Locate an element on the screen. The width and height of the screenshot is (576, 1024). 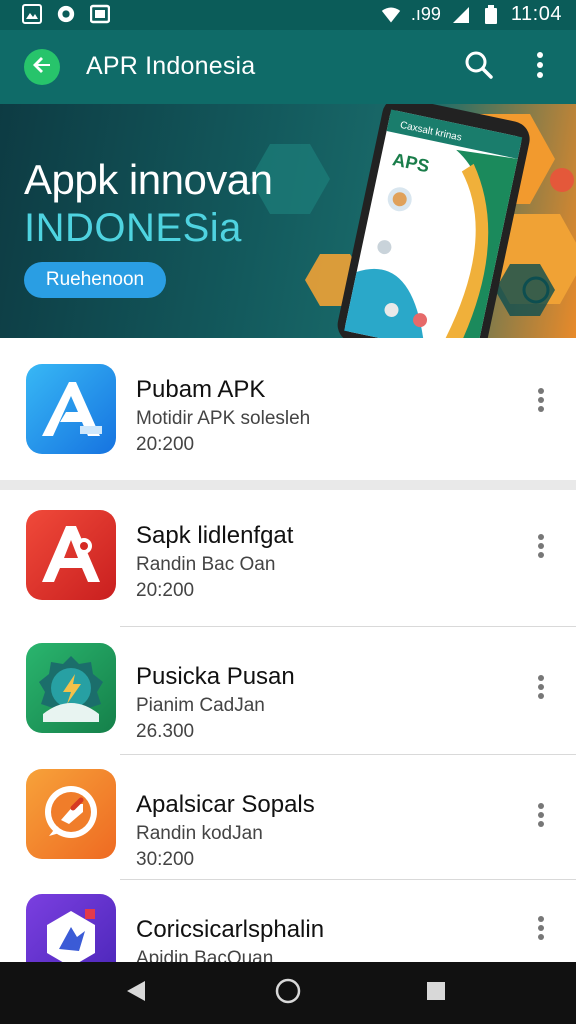
battery-icon is located at coordinates (491, 14).